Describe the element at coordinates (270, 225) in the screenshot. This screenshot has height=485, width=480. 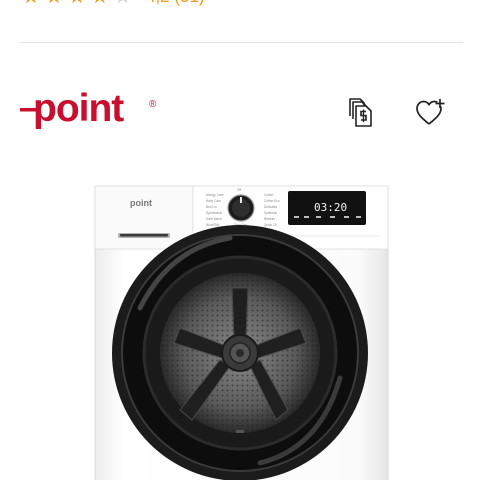
I see `svg-text: Quick 15` at that location.